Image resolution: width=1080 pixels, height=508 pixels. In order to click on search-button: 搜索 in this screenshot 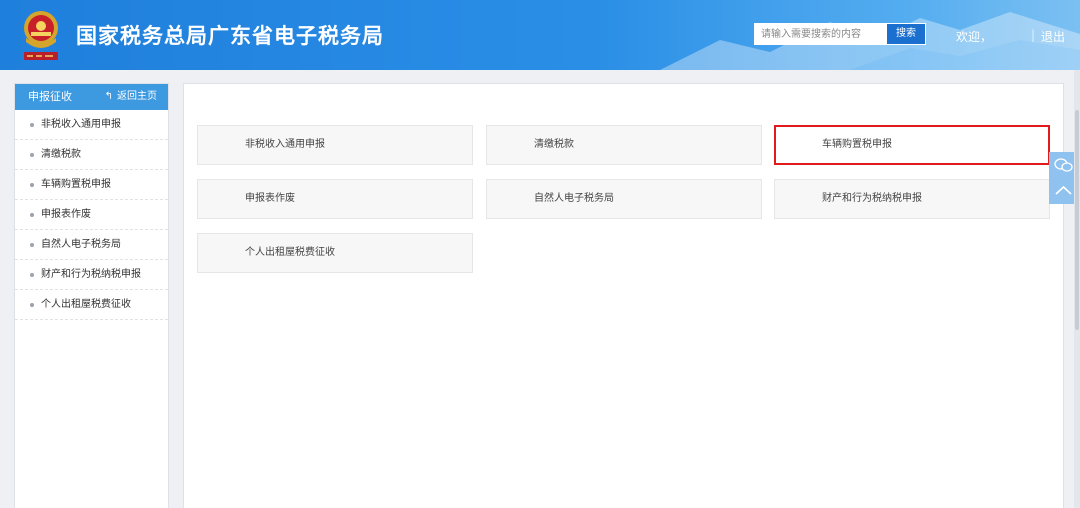, I will do `click(906, 34)`.